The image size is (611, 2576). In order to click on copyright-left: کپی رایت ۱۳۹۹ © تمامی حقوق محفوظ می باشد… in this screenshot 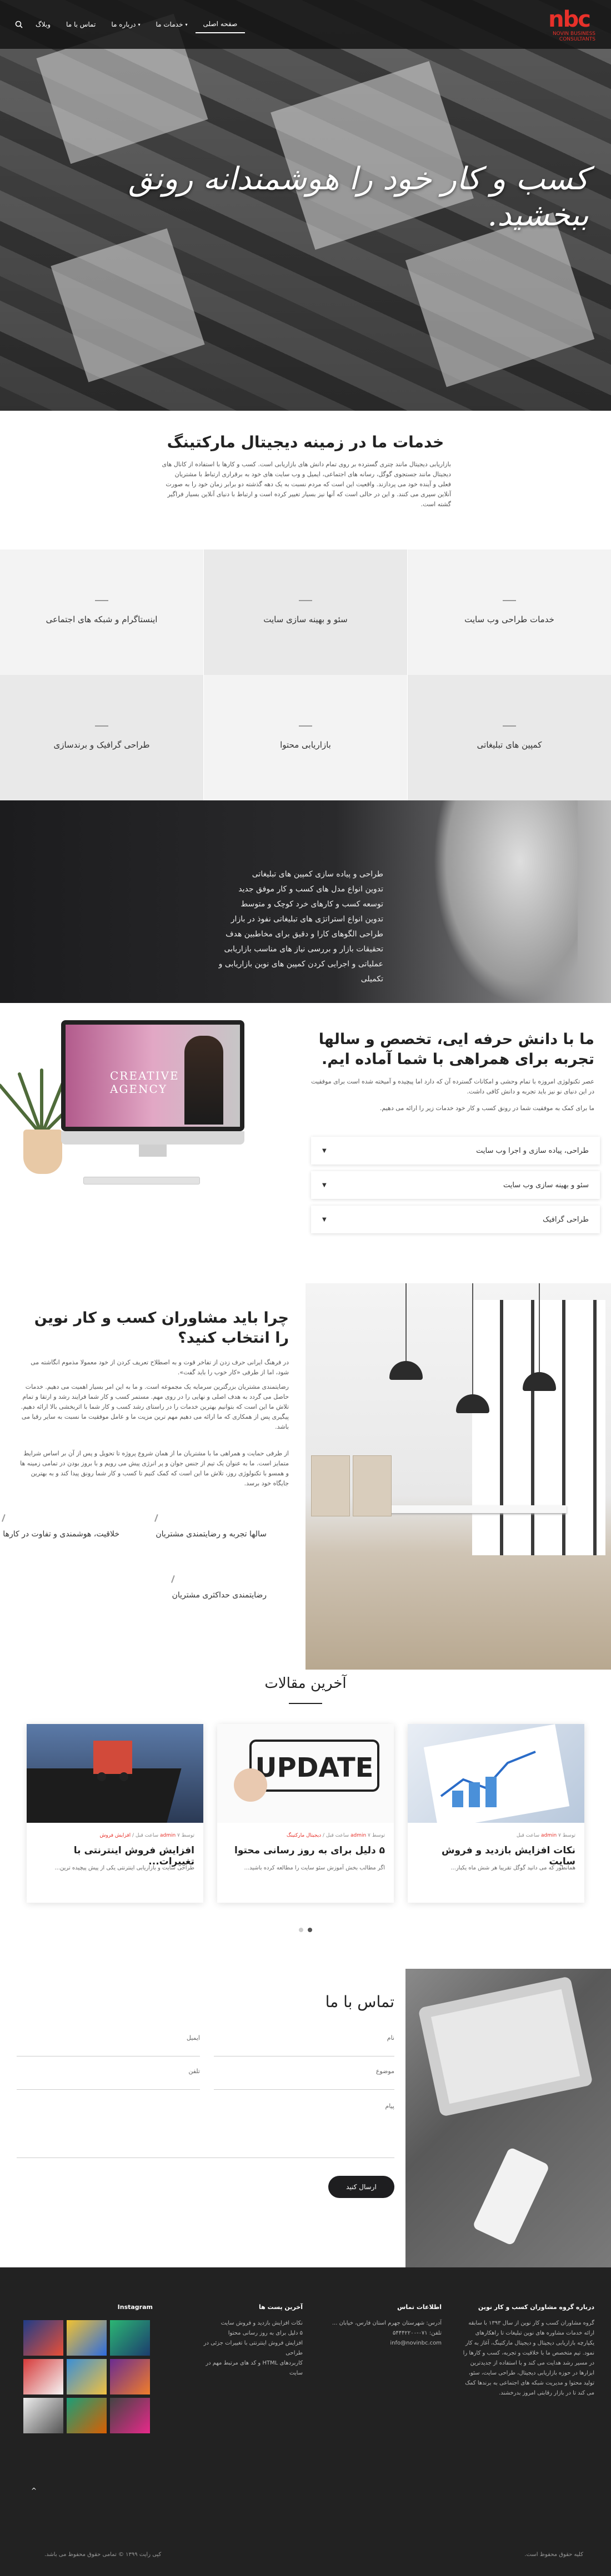, I will do `click(103, 2555)`.